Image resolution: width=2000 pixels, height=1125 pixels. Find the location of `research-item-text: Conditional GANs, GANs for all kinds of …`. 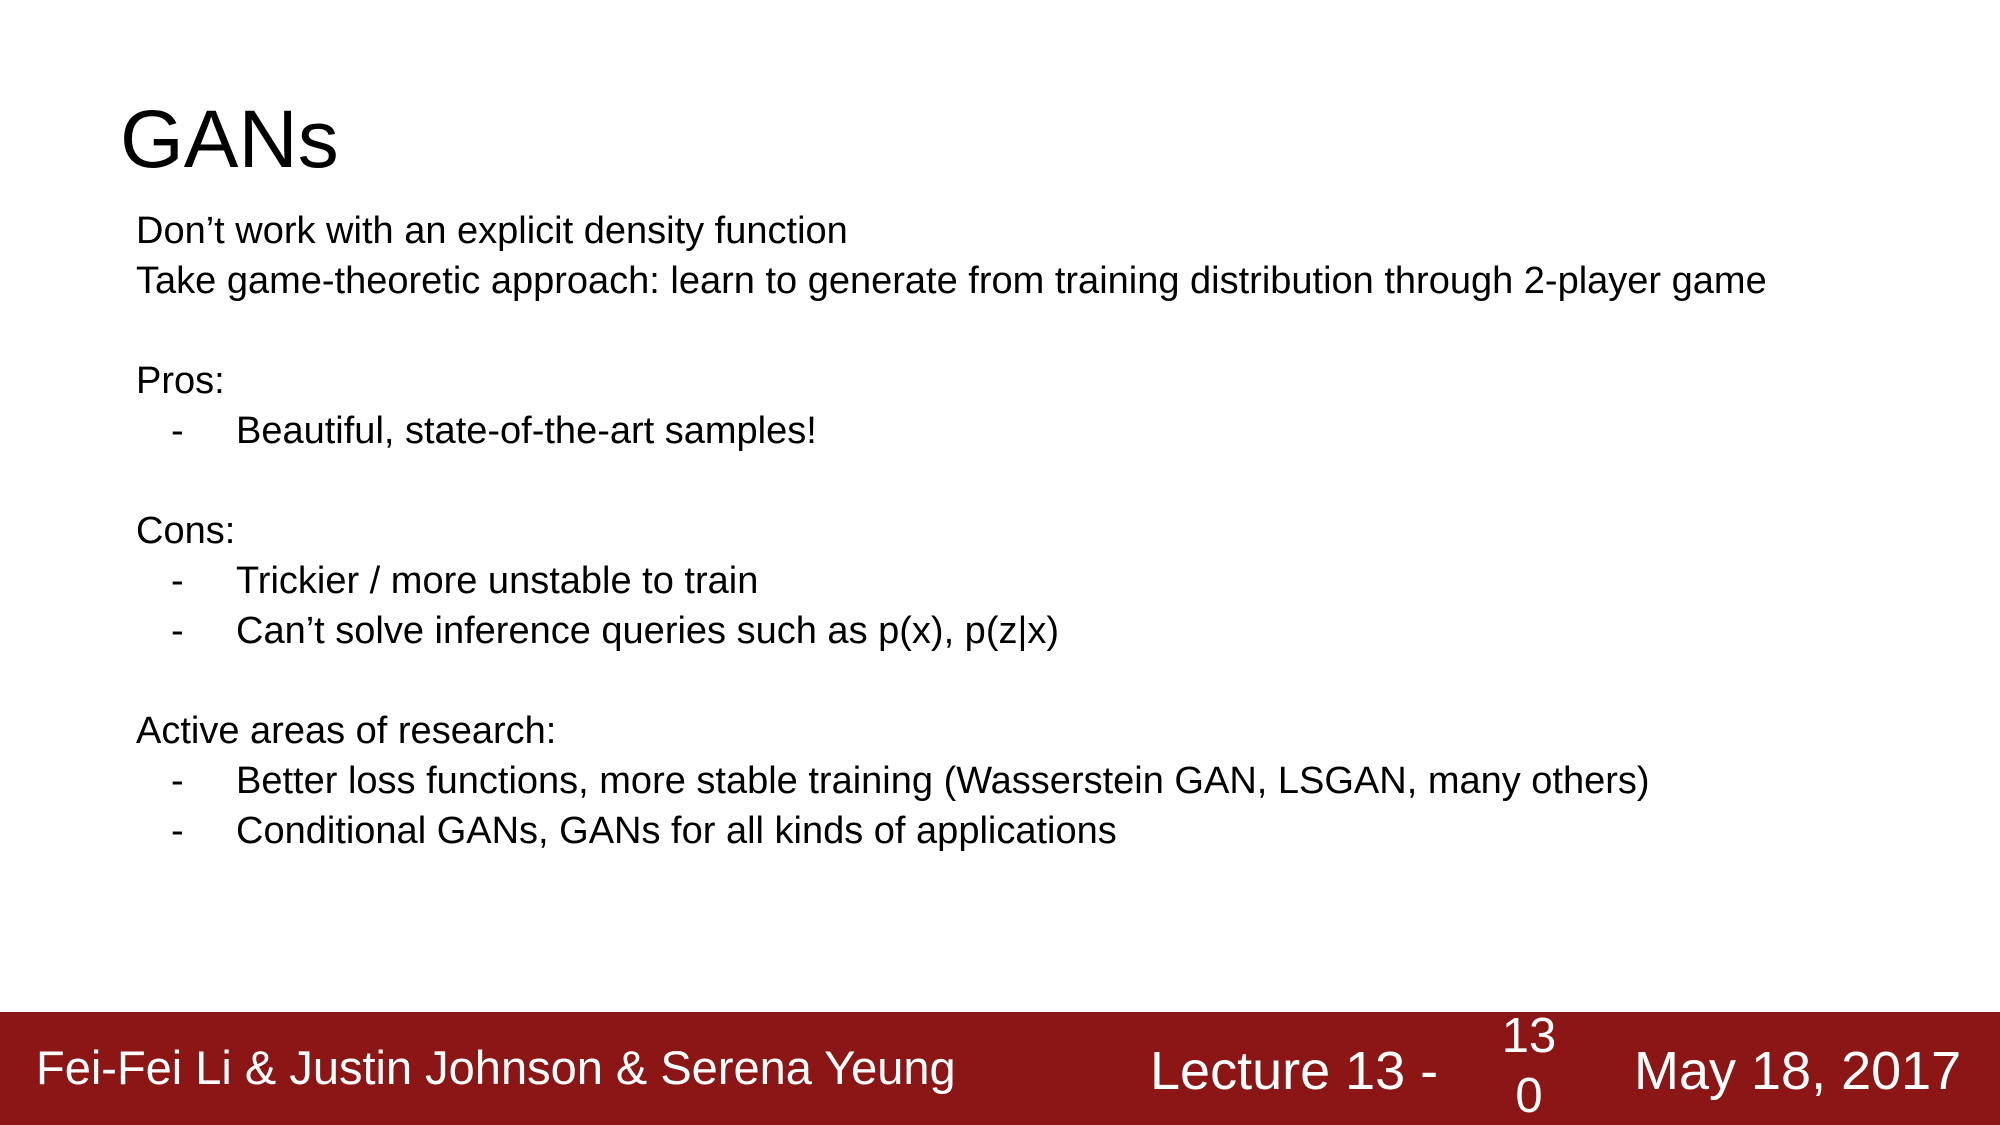

research-item-text: Conditional GANs, GANs for all kinds of … is located at coordinates (676, 831).